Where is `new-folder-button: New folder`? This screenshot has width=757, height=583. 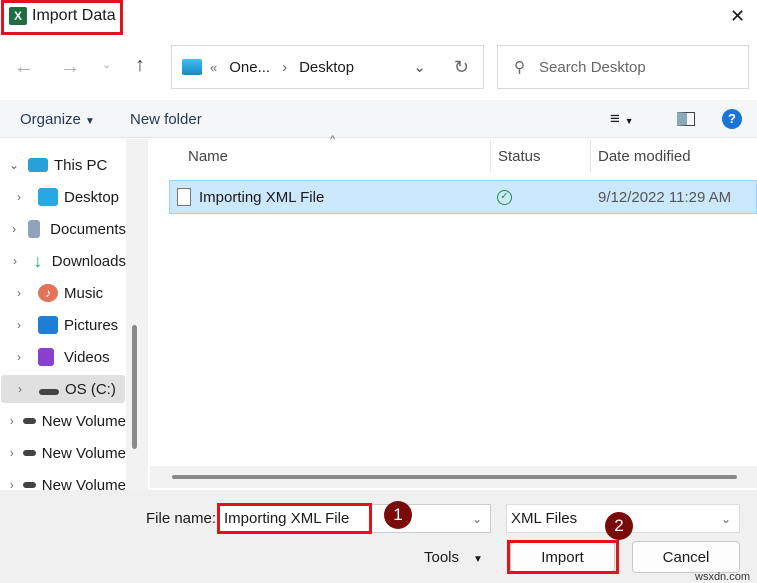 new-folder-button: New folder is located at coordinates (166, 119).